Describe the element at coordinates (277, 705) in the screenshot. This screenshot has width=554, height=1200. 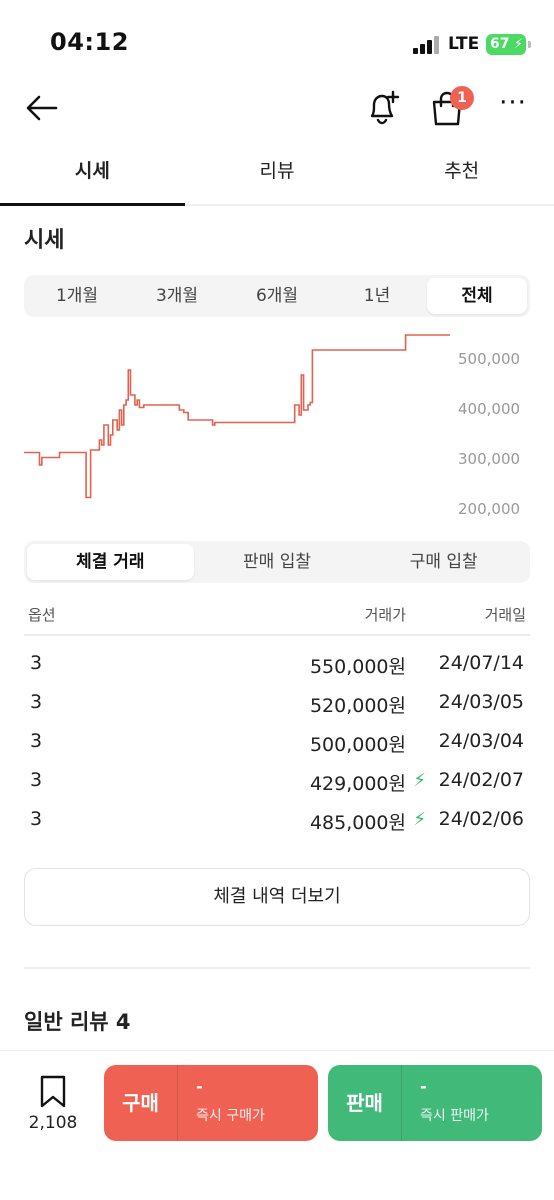
I see `table-row: 3 520,000원 24/03/05` at that location.